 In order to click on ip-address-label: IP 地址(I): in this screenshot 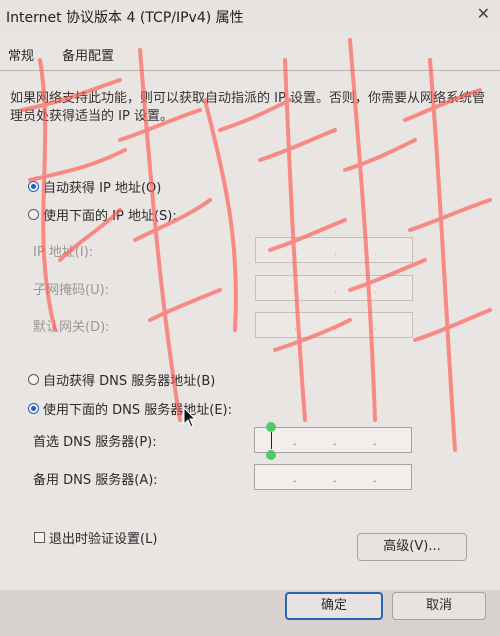, I will do `click(63, 252)`.